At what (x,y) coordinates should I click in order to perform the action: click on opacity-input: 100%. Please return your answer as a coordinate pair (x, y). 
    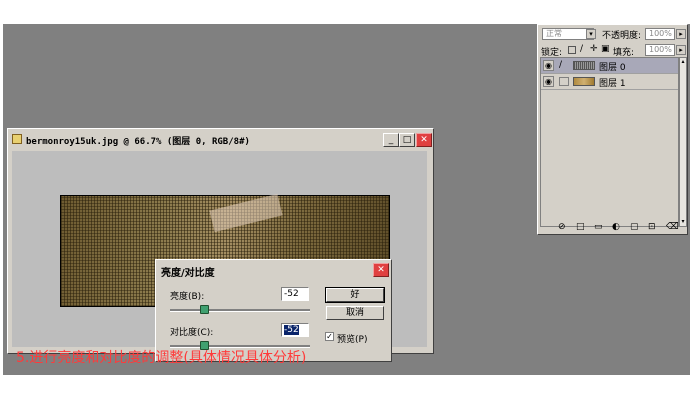
    Looking at the image, I should click on (660, 34).